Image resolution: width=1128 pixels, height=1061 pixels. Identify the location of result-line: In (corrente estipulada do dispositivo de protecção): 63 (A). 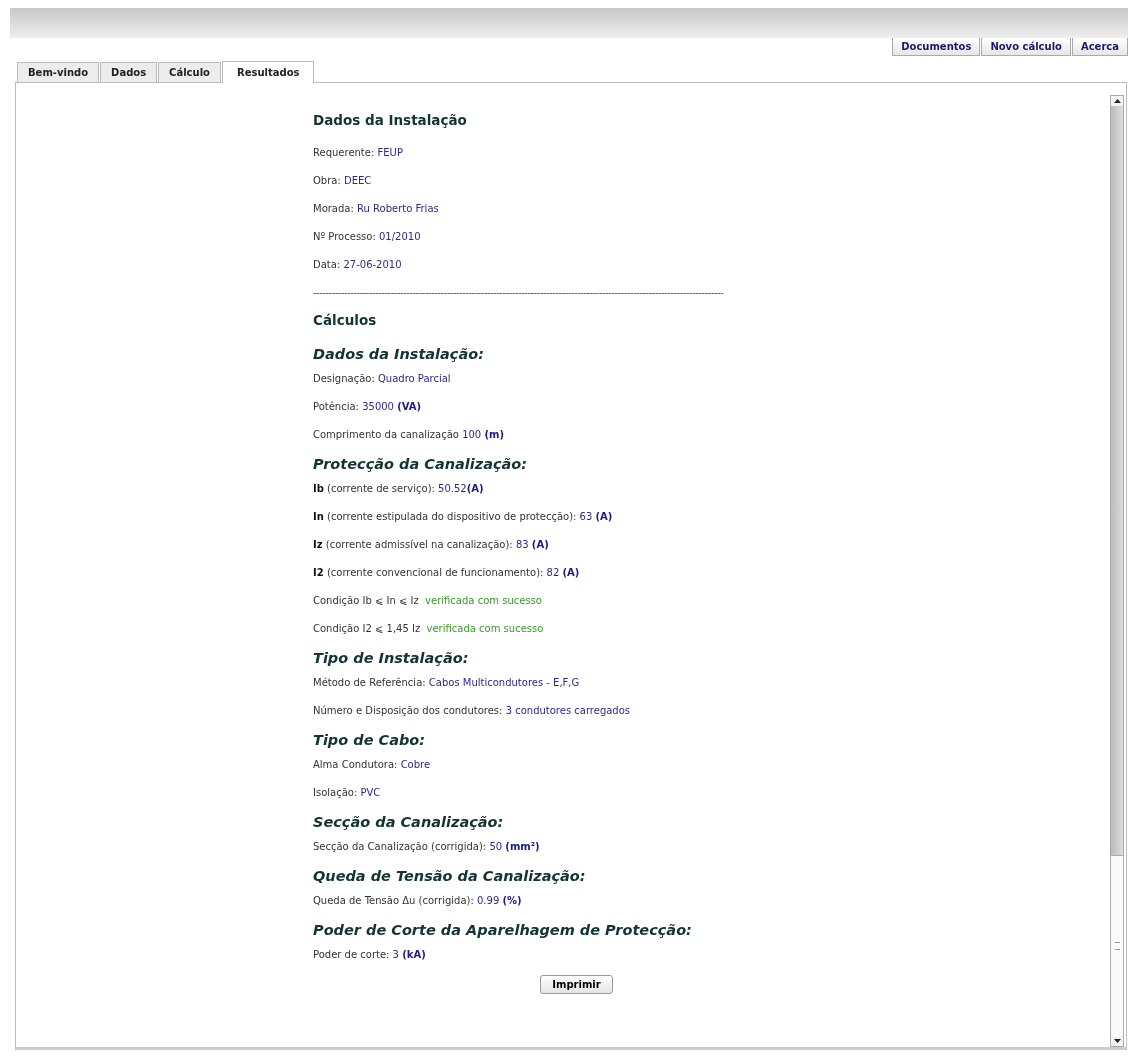
(463, 517).